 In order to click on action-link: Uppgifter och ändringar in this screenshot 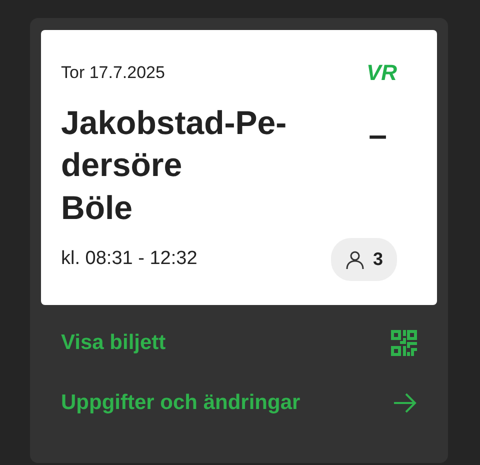, I will do `click(239, 403)`.